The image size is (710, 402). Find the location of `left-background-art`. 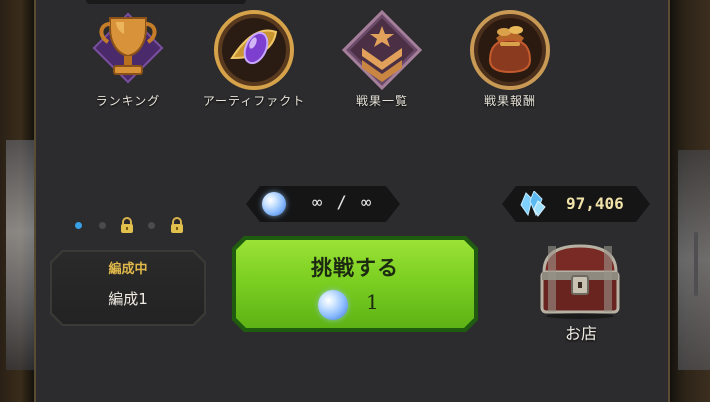

left-background-art is located at coordinates (17, 201).